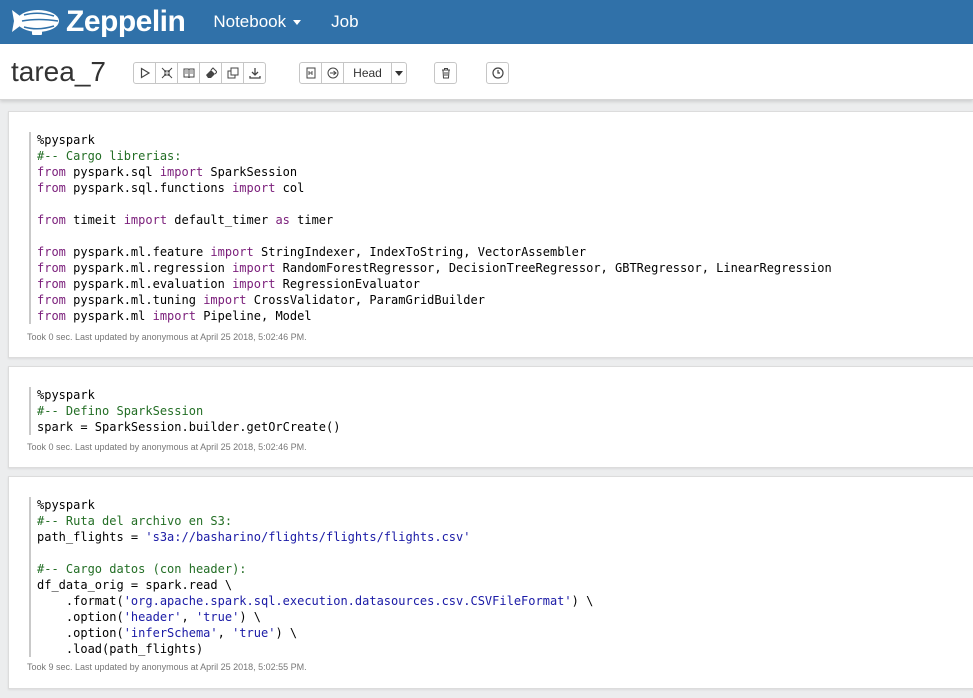  What do you see at coordinates (134, 300) in the screenshot?
I see `code-token: pyspark.ml.tuning` at bounding box center [134, 300].